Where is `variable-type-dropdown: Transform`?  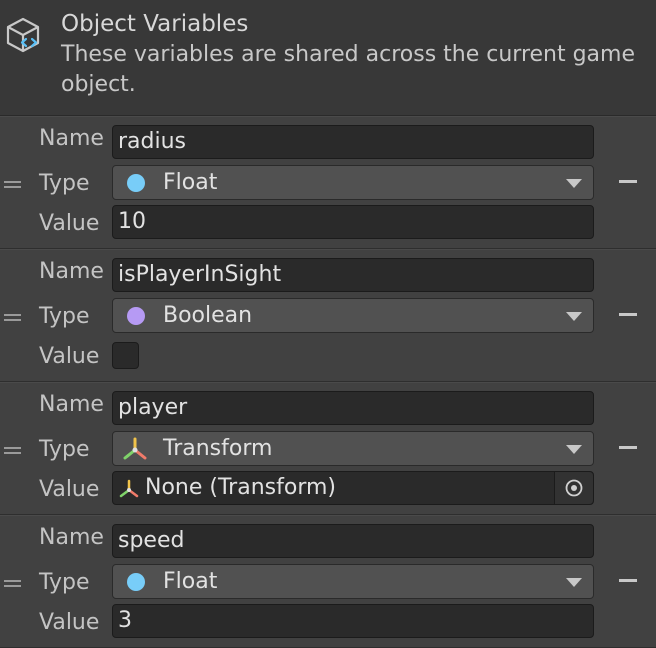 variable-type-dropdown: Transform is located at coordinates (353, 448).